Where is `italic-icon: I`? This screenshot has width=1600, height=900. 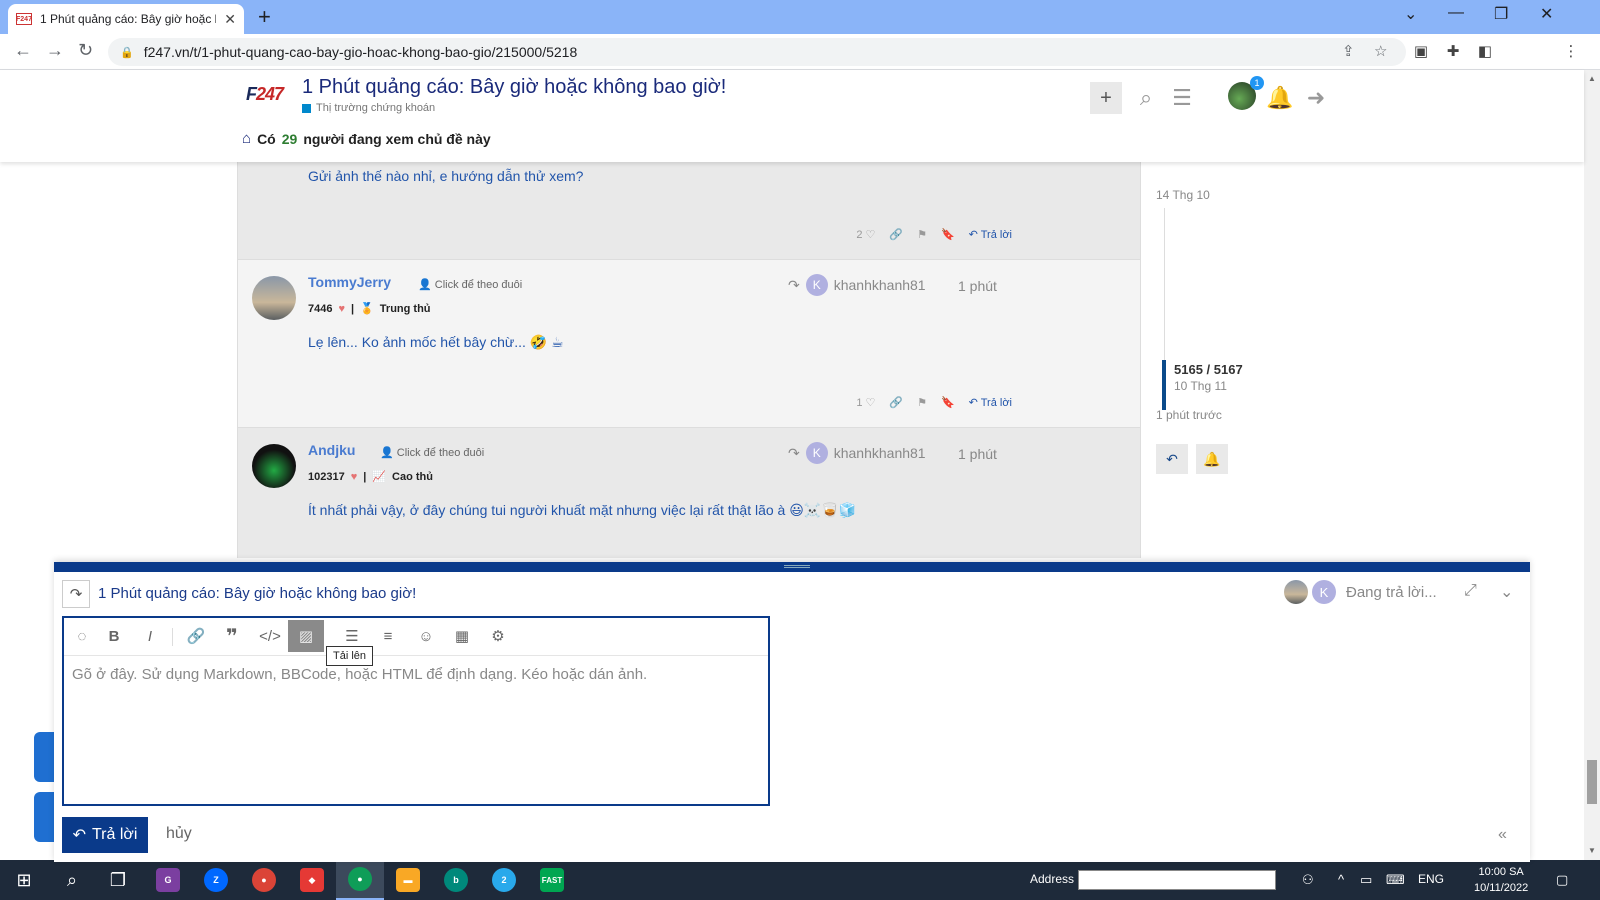 italic-icon: I is located at coordinates (150, 636).